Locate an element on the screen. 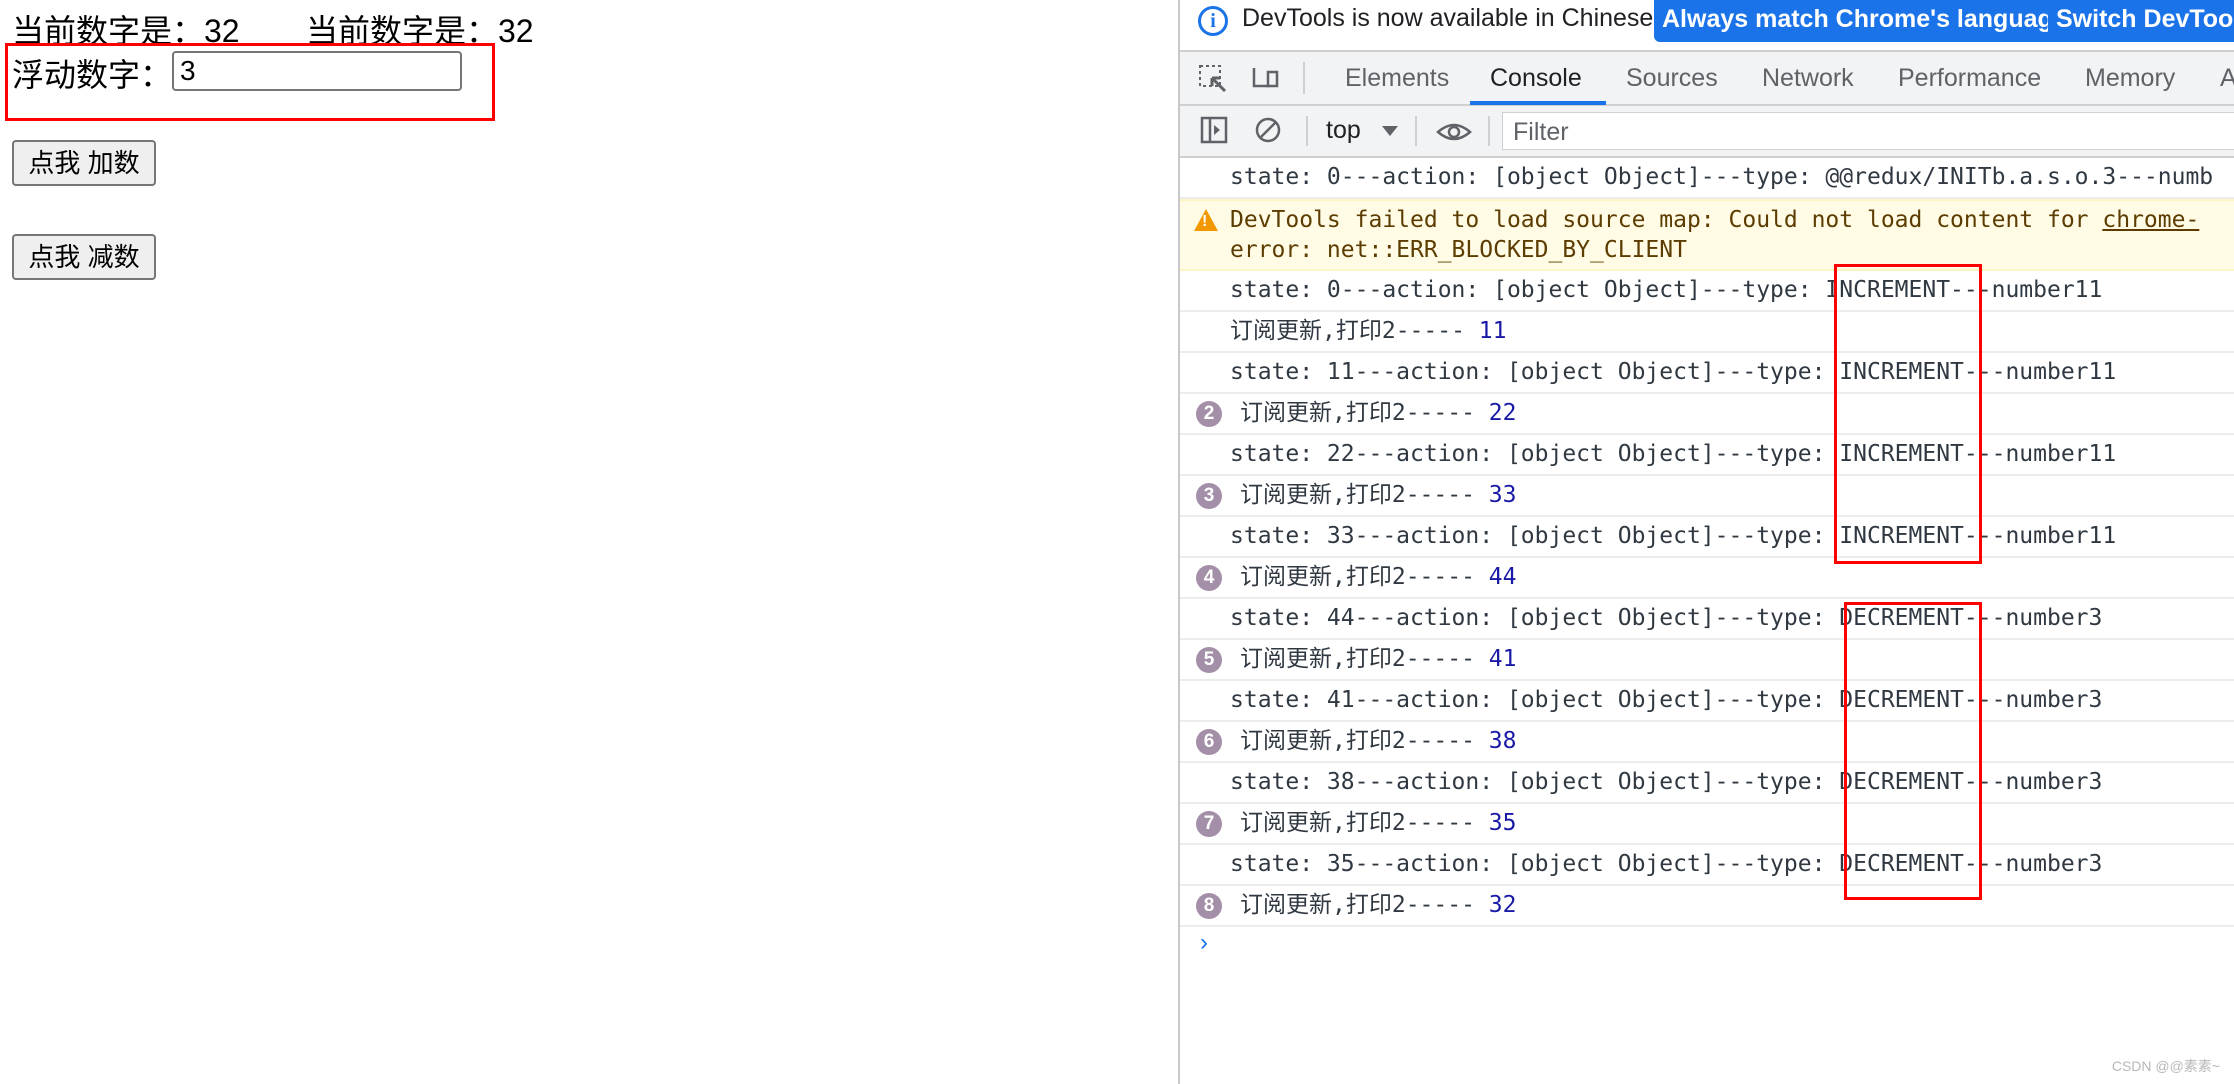 The image size is (2234, 1084). console-prompt: › is located at coordinates (1707, 947).